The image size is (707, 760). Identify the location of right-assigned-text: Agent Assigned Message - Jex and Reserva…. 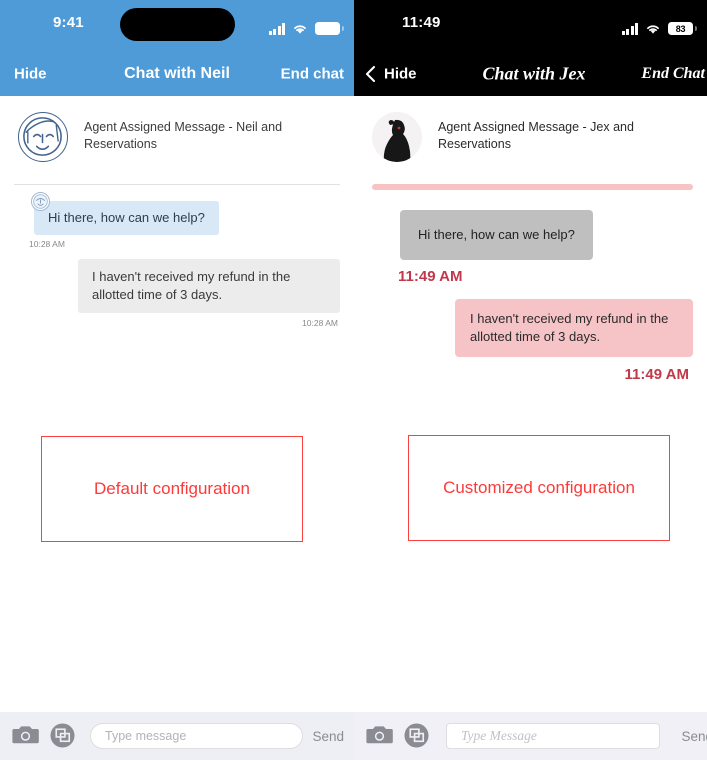
(536, 135).